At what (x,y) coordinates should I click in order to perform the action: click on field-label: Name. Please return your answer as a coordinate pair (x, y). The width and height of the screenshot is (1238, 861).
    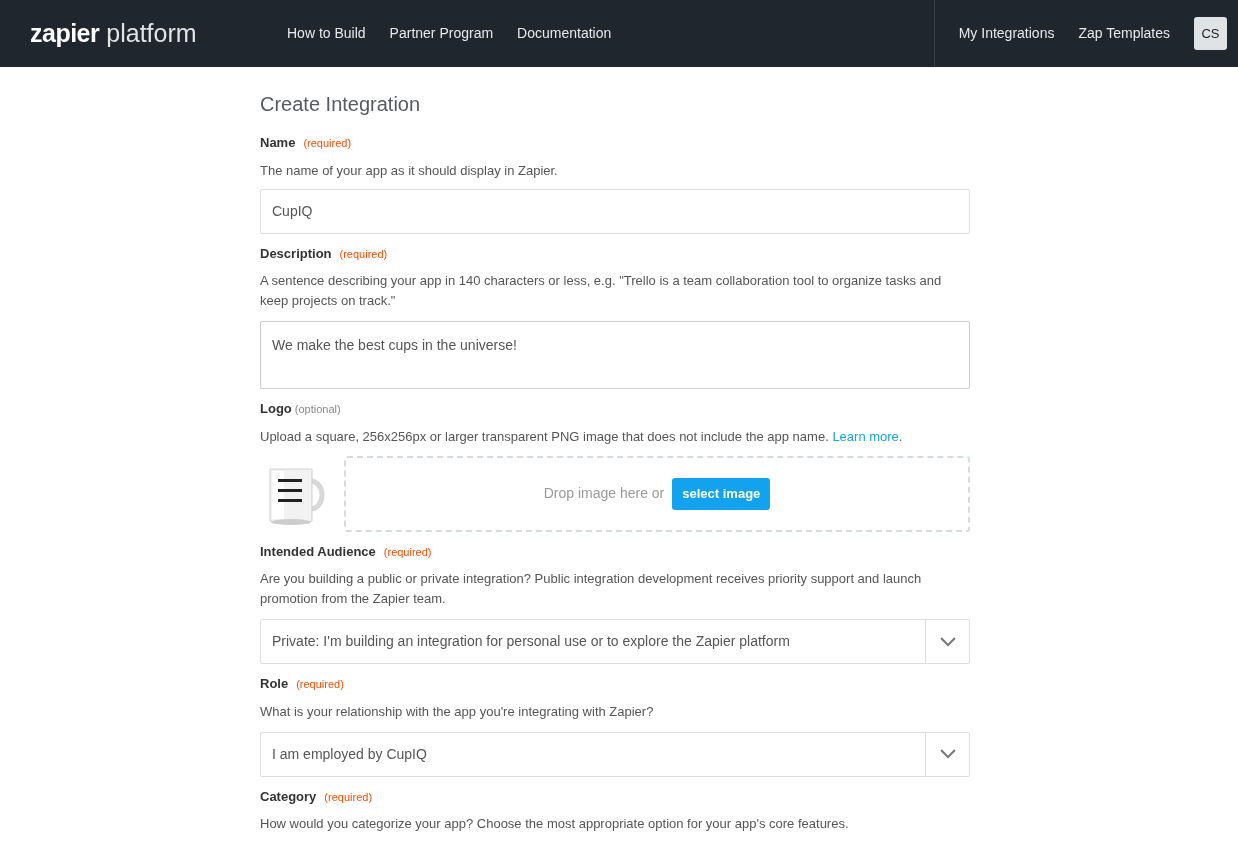
    Looking at the image, I should click on (278, 143).